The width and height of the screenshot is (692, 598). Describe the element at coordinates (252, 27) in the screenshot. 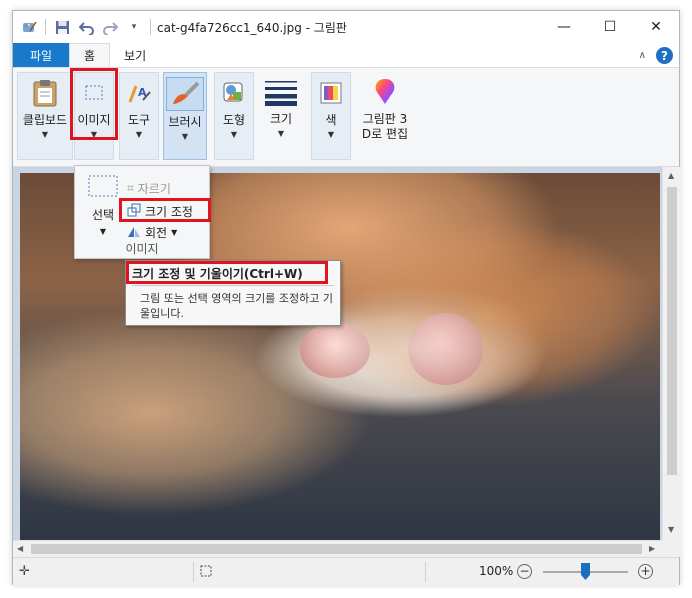

I see `window-title: cat-g4fa726cc1_640.jpg - 그림판` at that location.